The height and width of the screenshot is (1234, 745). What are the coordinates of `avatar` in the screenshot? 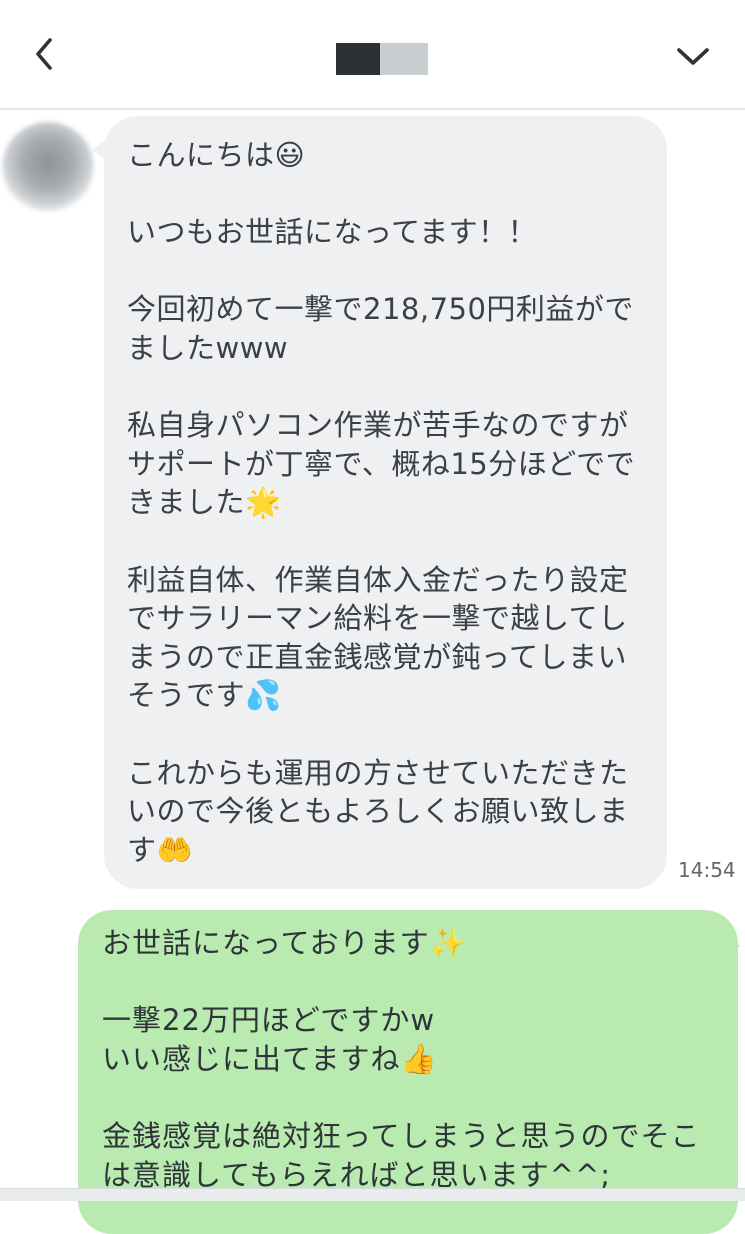 It's located at (48, 167).